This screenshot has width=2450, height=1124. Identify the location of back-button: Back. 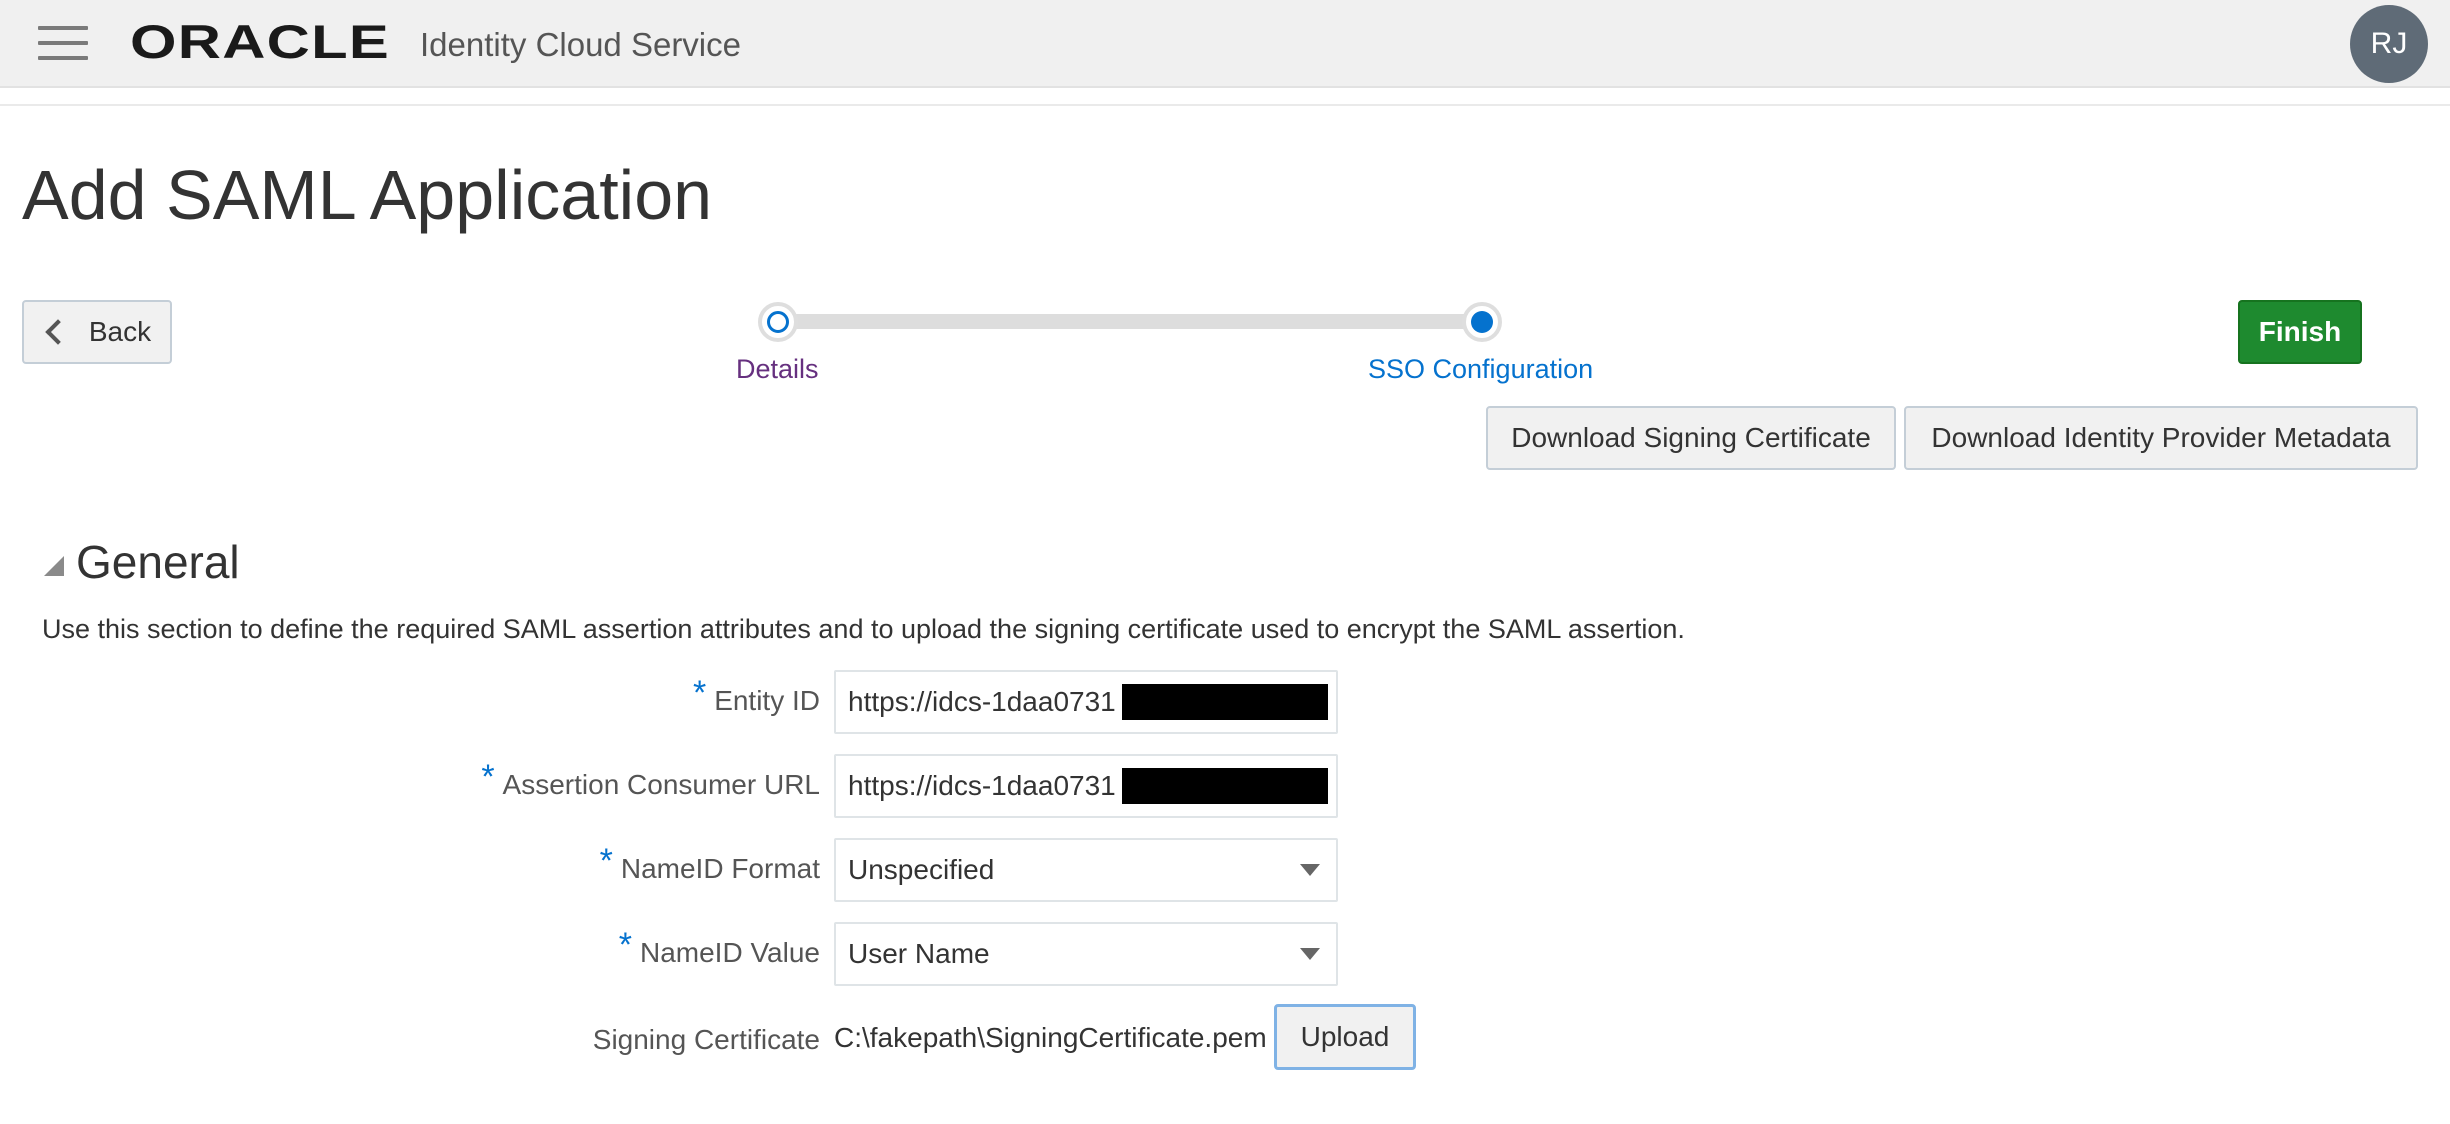
(97, 332).